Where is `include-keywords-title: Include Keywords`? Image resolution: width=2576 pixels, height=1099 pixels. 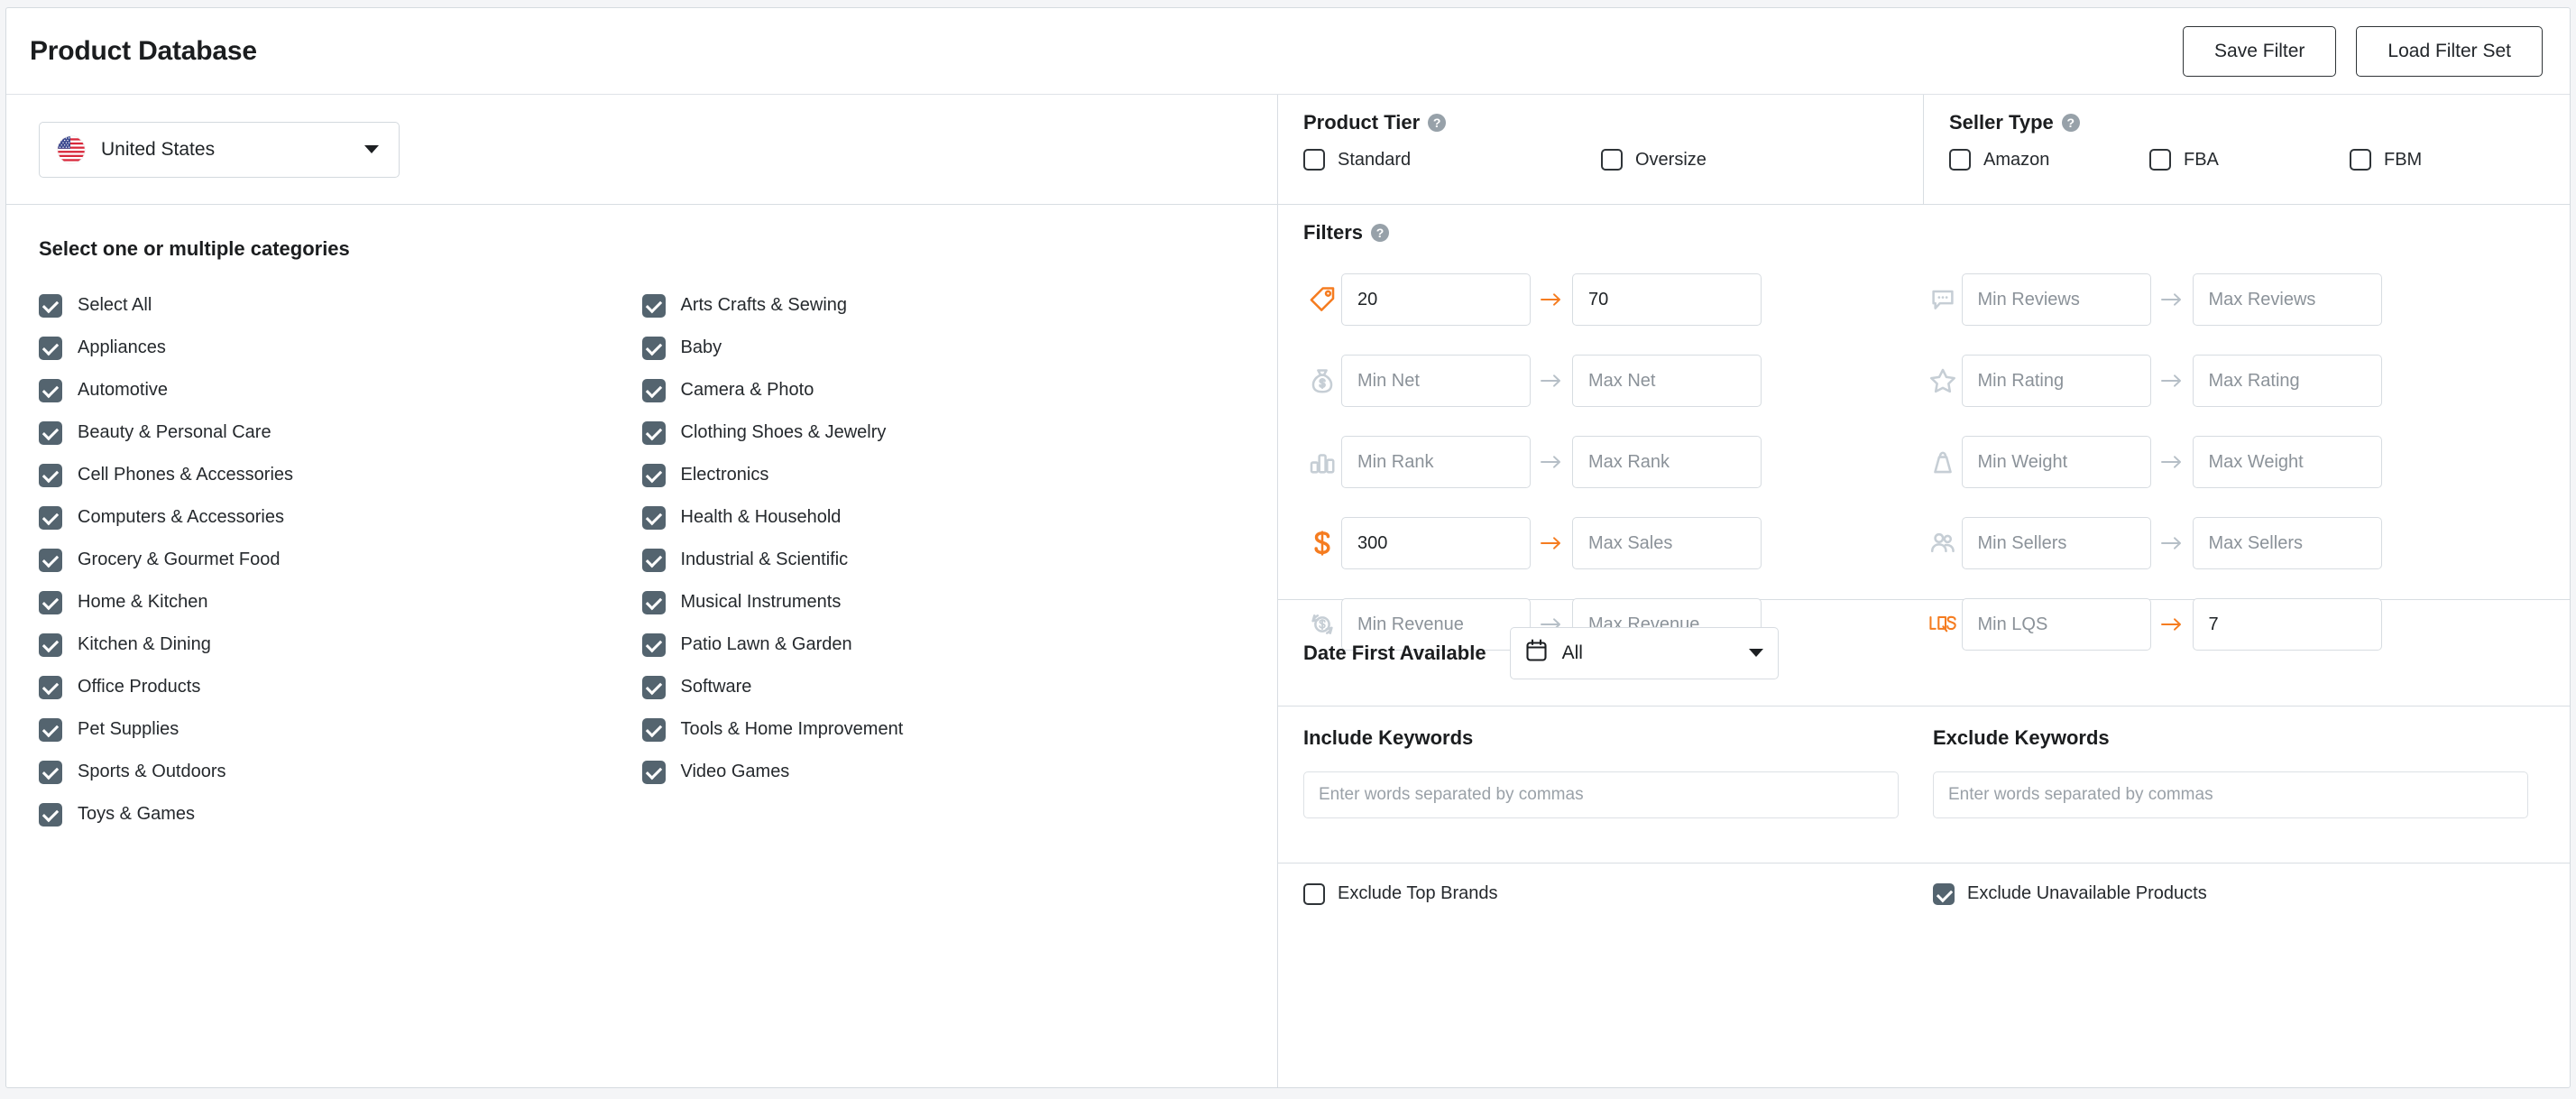
include-keywords-title: Include Keywords is located at coordinates (1388, 737).